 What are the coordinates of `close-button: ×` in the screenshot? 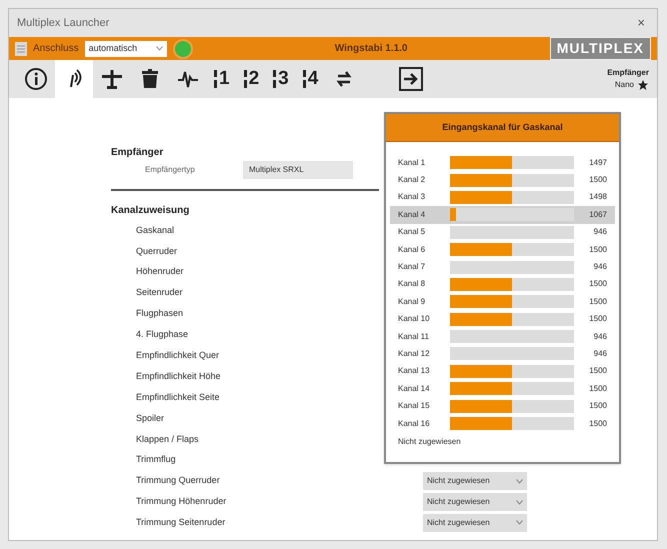 It's located at (641, 23).